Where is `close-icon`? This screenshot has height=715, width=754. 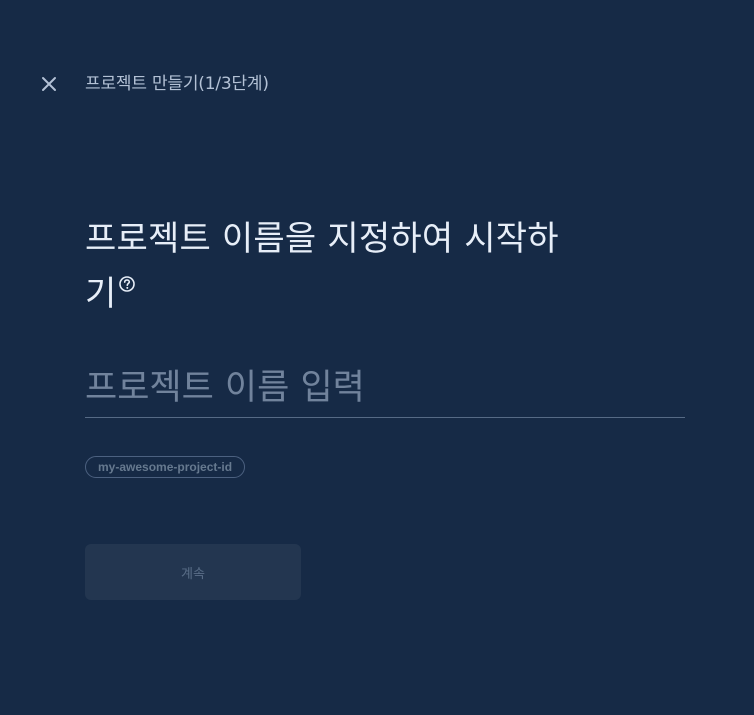 close-icon is located at coordinates (49, 84).